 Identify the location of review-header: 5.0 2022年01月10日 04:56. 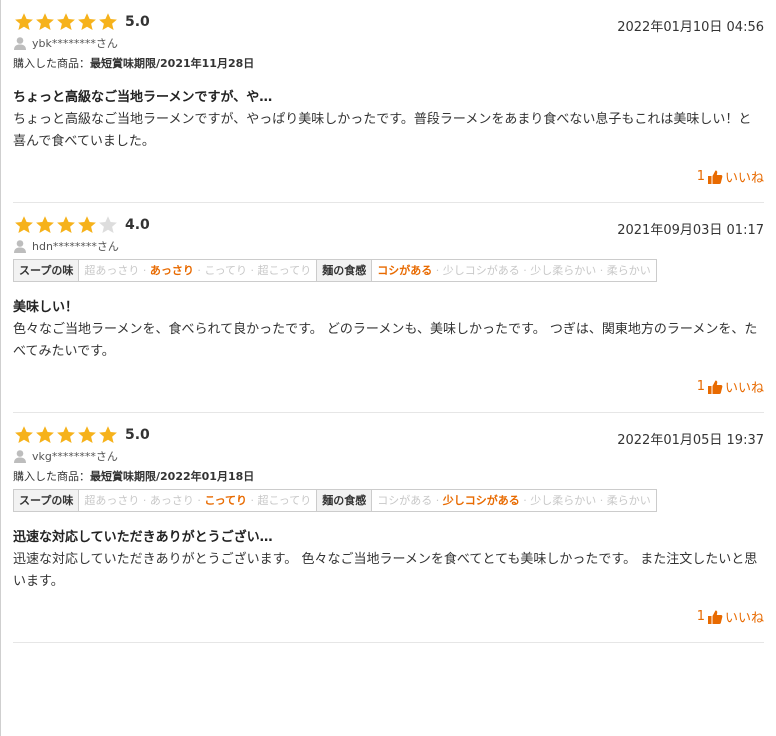
(388, 17).